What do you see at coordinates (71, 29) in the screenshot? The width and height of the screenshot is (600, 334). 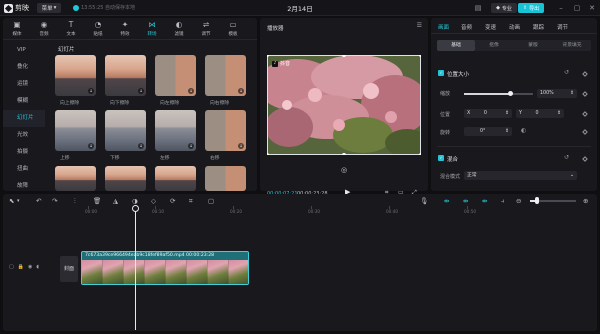 I see `tool-text: T 文本` at bounding box center [71, 29].